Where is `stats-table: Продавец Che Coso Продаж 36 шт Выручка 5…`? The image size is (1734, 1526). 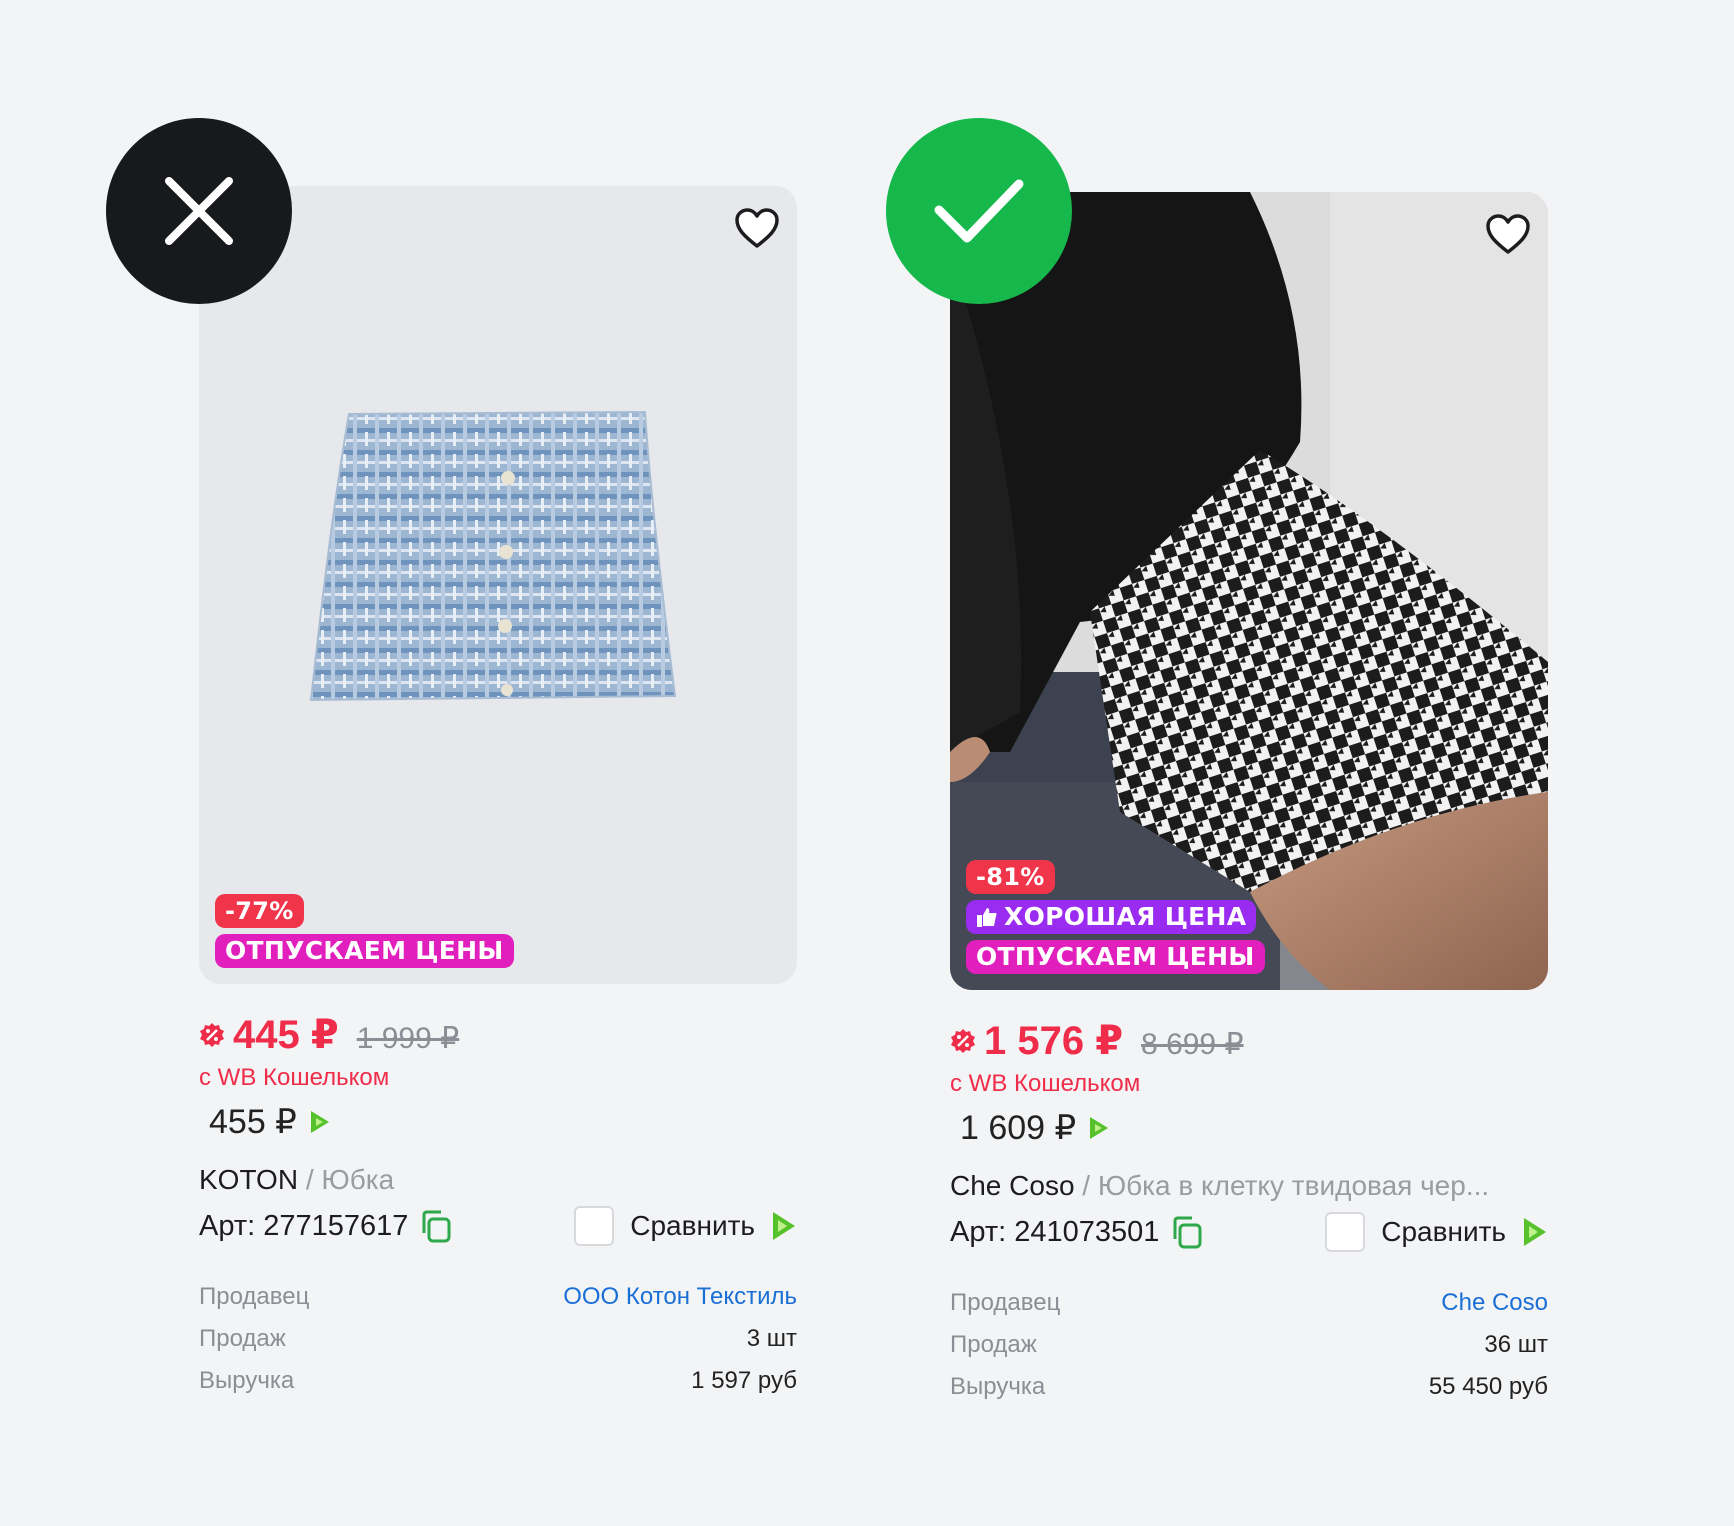
stats-table: Продавец Che Coso Продаж 36 шт Выручка 5… is located at coordinates (1249, 1345).